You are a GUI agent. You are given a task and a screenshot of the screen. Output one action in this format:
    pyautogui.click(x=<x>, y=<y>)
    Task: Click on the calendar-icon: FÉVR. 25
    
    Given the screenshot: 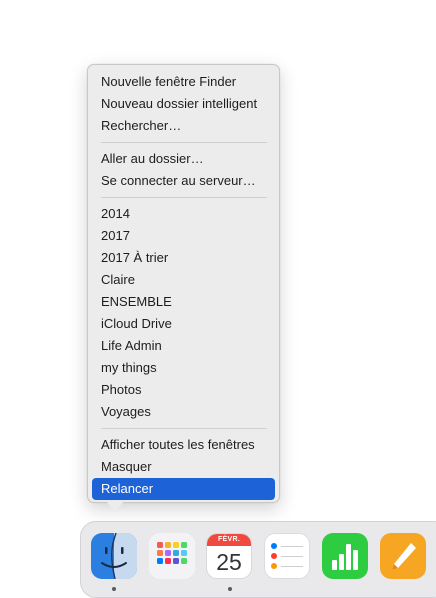 What is the action you would take?
    pyautogui.click(x=229, y=556)
    